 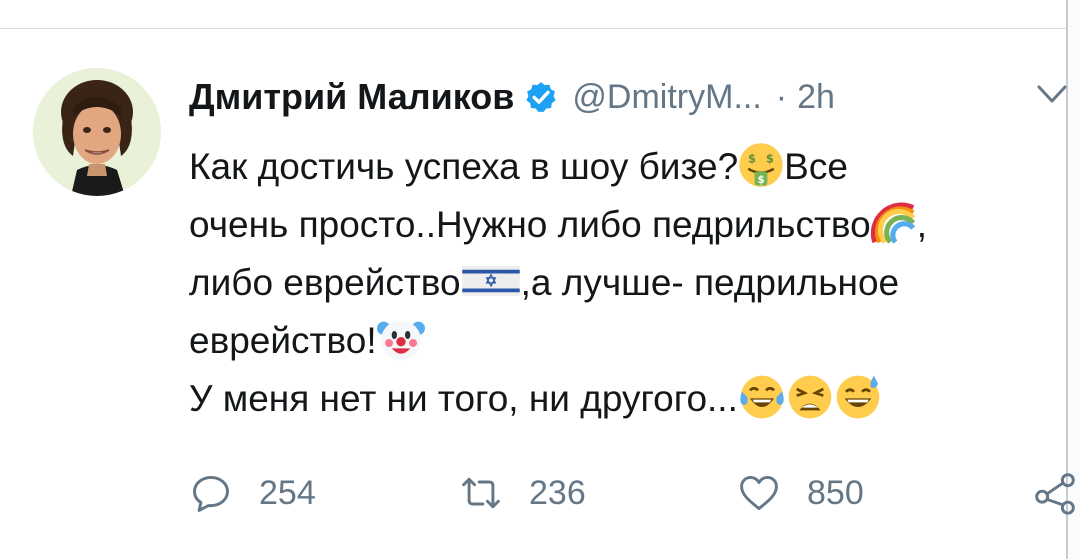 I want to click on tweet-actions: 254 236 850, so click(x=634, y=493).